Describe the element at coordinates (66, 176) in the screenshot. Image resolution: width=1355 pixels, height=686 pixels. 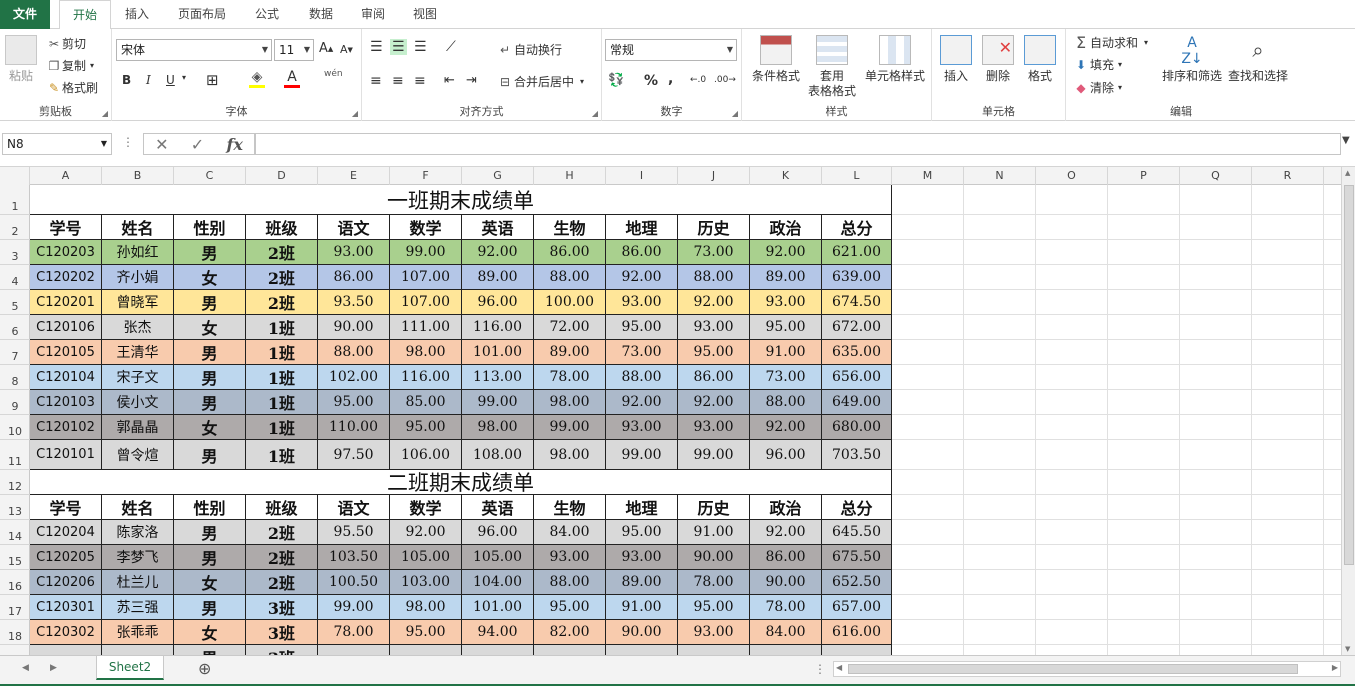
I see `column-header-A: A` at that location.